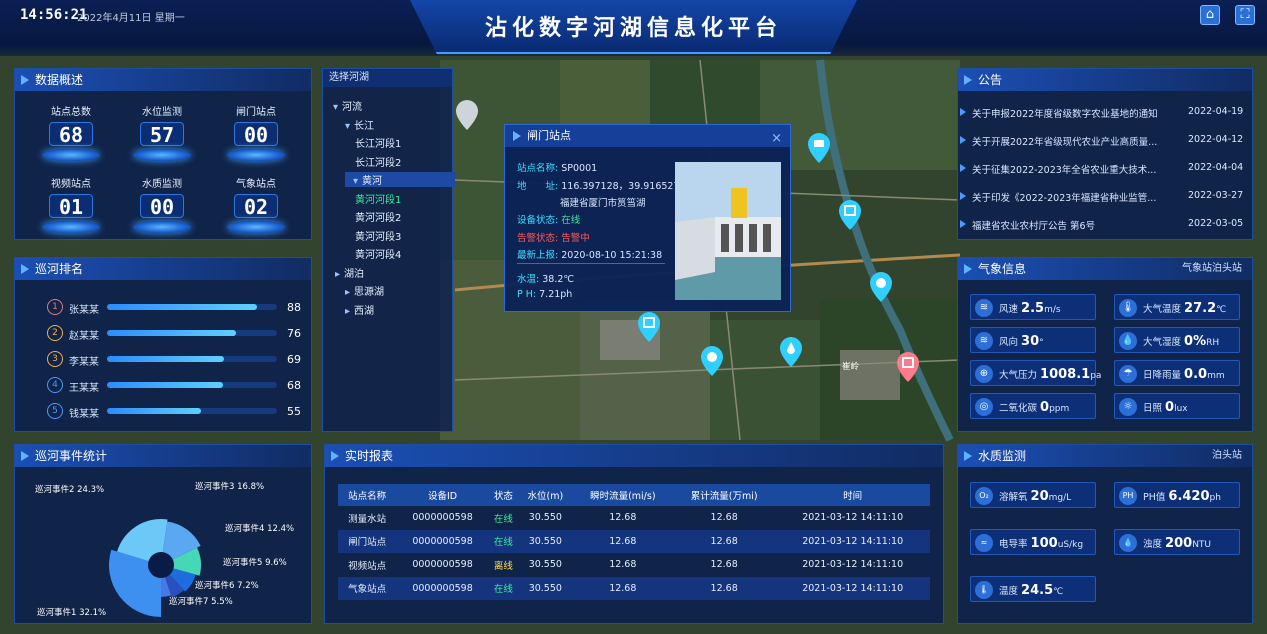 This screenshot has width=1267, height=634. Describe the element at coordinates (359, 124) in the screenshot. I see `tree-item: ▾ 长江` at that location.